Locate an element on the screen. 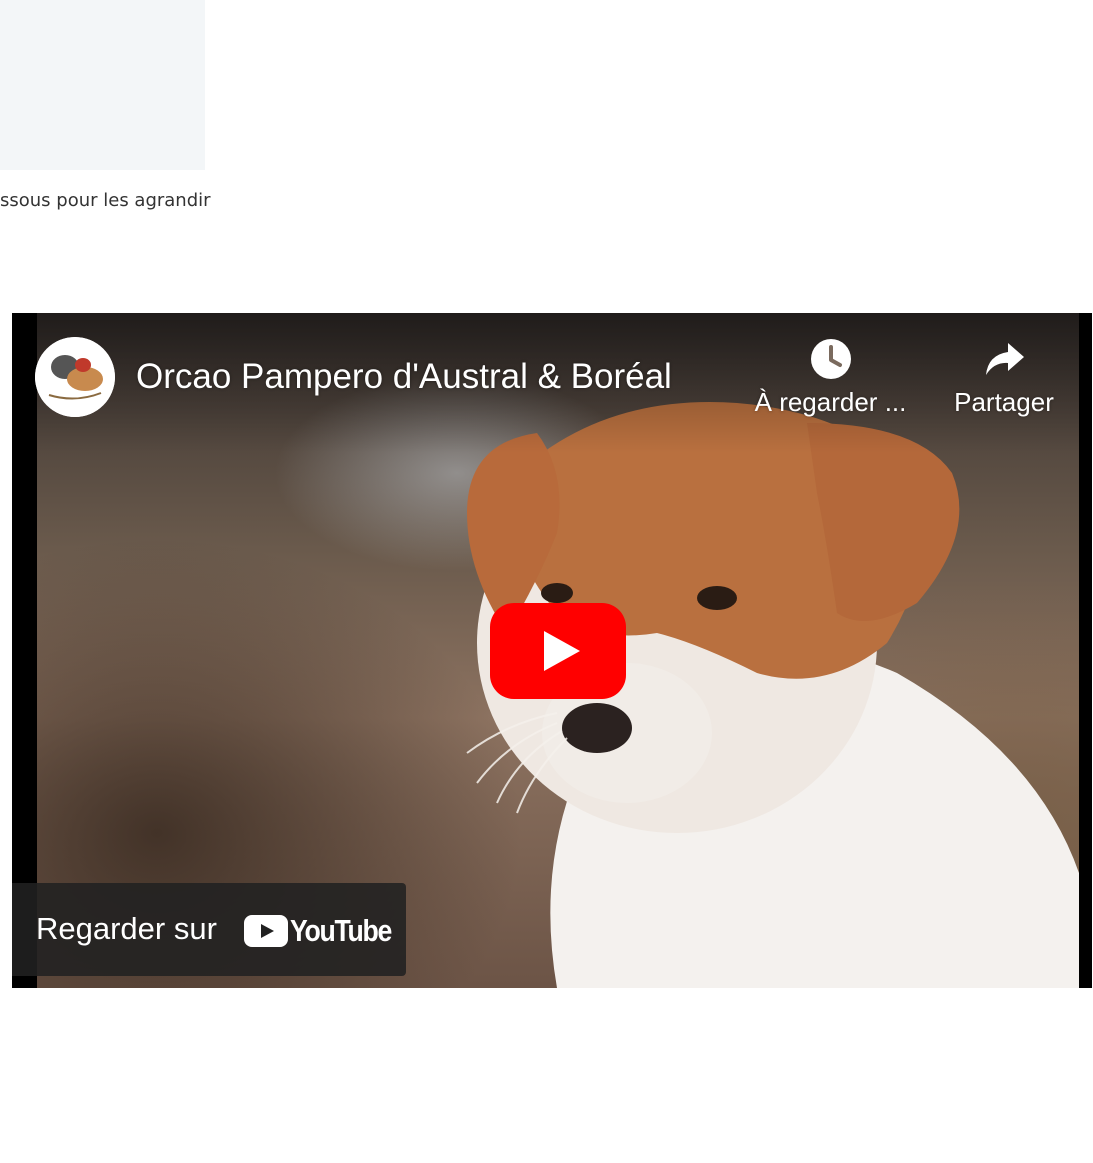 Image resolution: width=1093 pixels, height=1163 pixels. image-placeholder is located at coordinates (102, 85).